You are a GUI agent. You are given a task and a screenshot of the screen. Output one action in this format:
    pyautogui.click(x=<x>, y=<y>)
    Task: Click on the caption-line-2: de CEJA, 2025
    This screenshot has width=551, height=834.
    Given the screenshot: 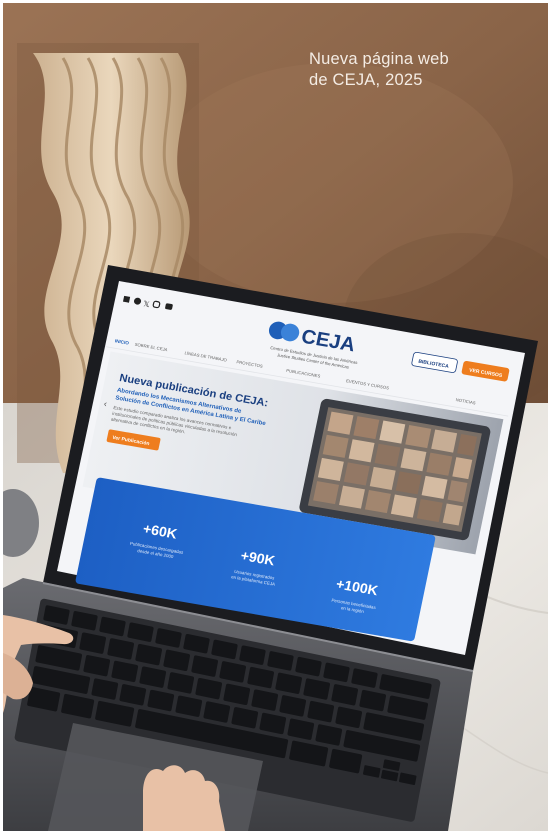 What is the action you would take?
    pyautogui.click(x=366, y=80)
    